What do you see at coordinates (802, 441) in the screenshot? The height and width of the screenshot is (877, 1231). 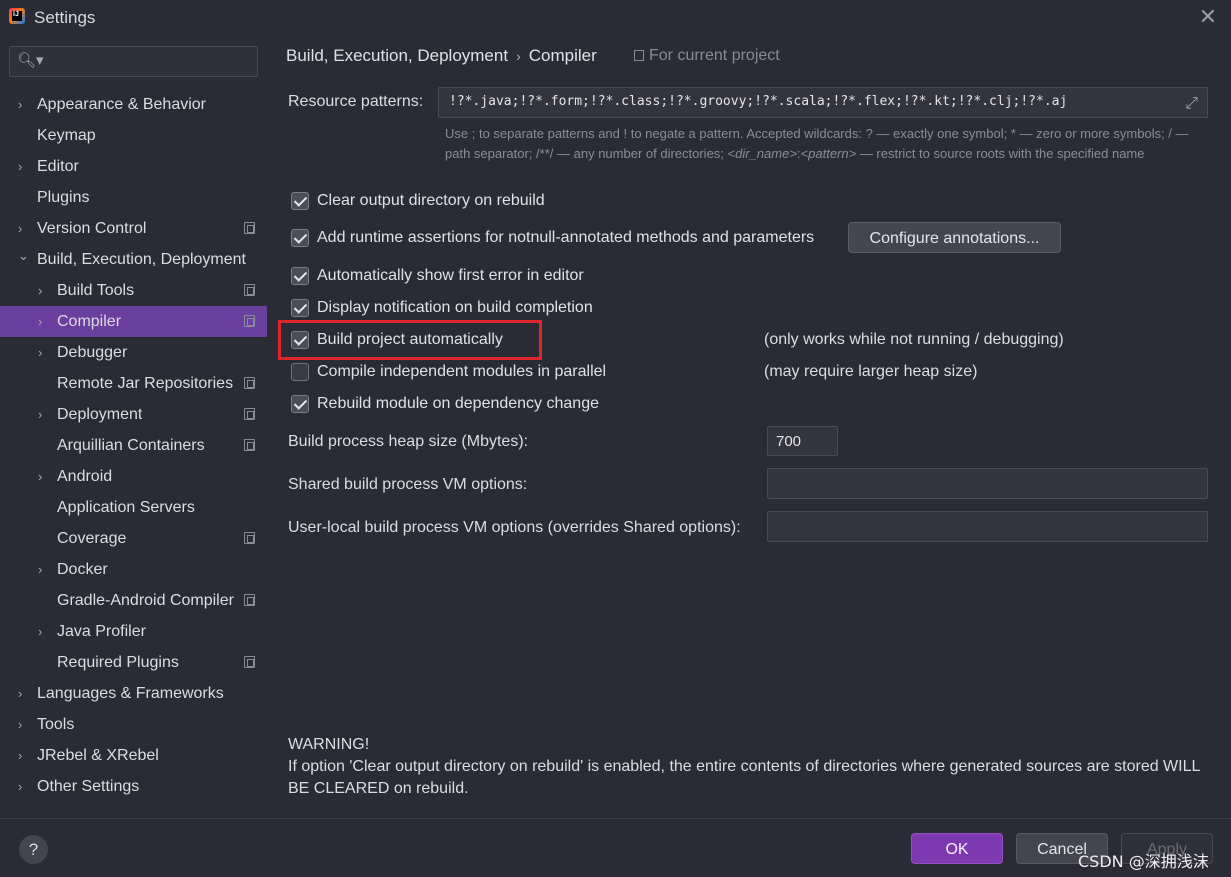 I see `heap-size-input` at bounding box center [802, 441].